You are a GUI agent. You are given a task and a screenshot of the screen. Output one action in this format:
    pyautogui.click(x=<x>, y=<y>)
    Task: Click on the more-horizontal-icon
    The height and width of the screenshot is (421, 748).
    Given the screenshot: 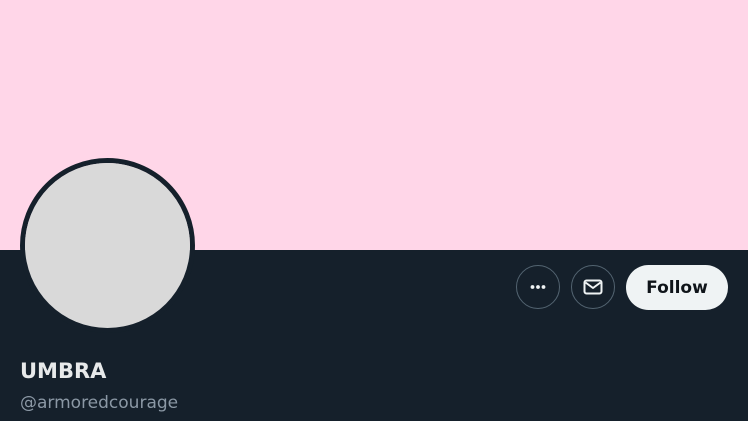 What is the action you would take?
    pyautogui.click(x=538, y=287)
    